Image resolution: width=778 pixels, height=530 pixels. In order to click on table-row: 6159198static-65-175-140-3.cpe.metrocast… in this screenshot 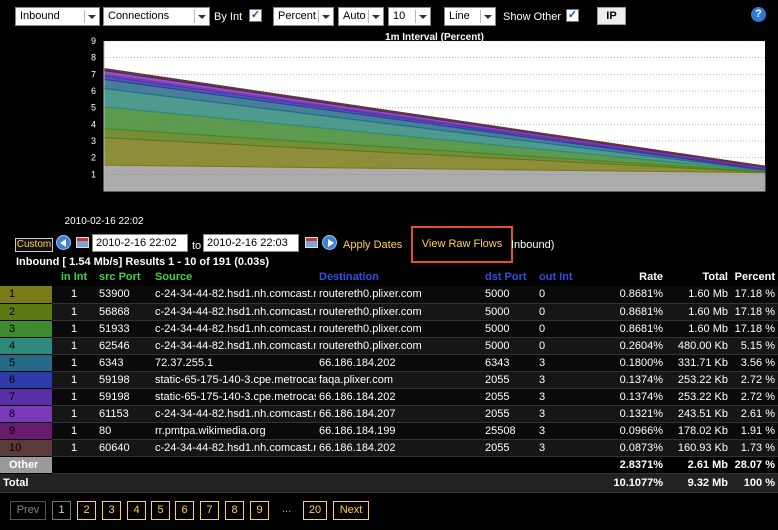, I will do `click(389, 380)`.